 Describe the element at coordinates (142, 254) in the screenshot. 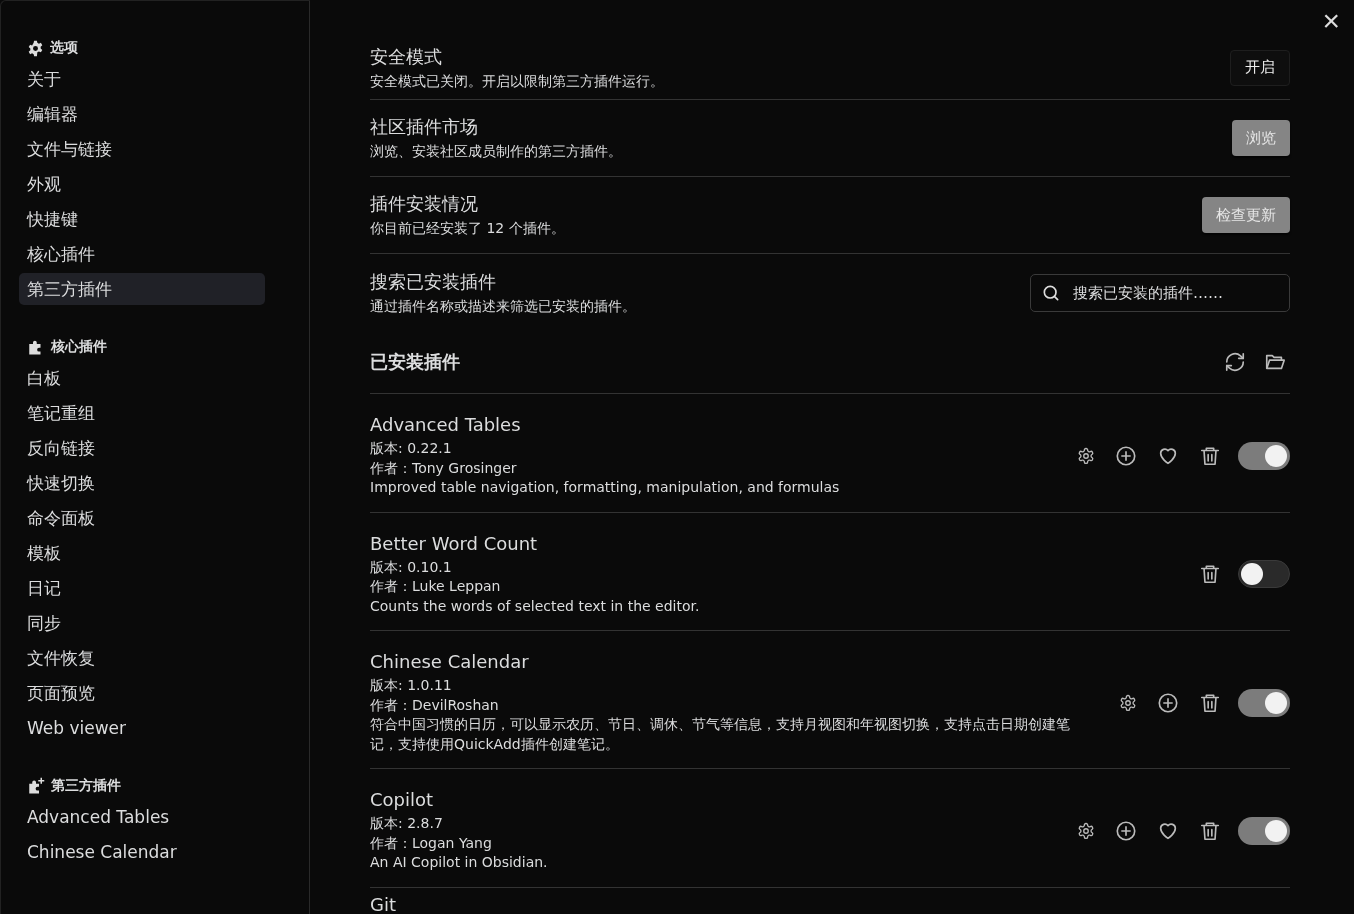

I see `sidebar-item: 核心插件` at that location.